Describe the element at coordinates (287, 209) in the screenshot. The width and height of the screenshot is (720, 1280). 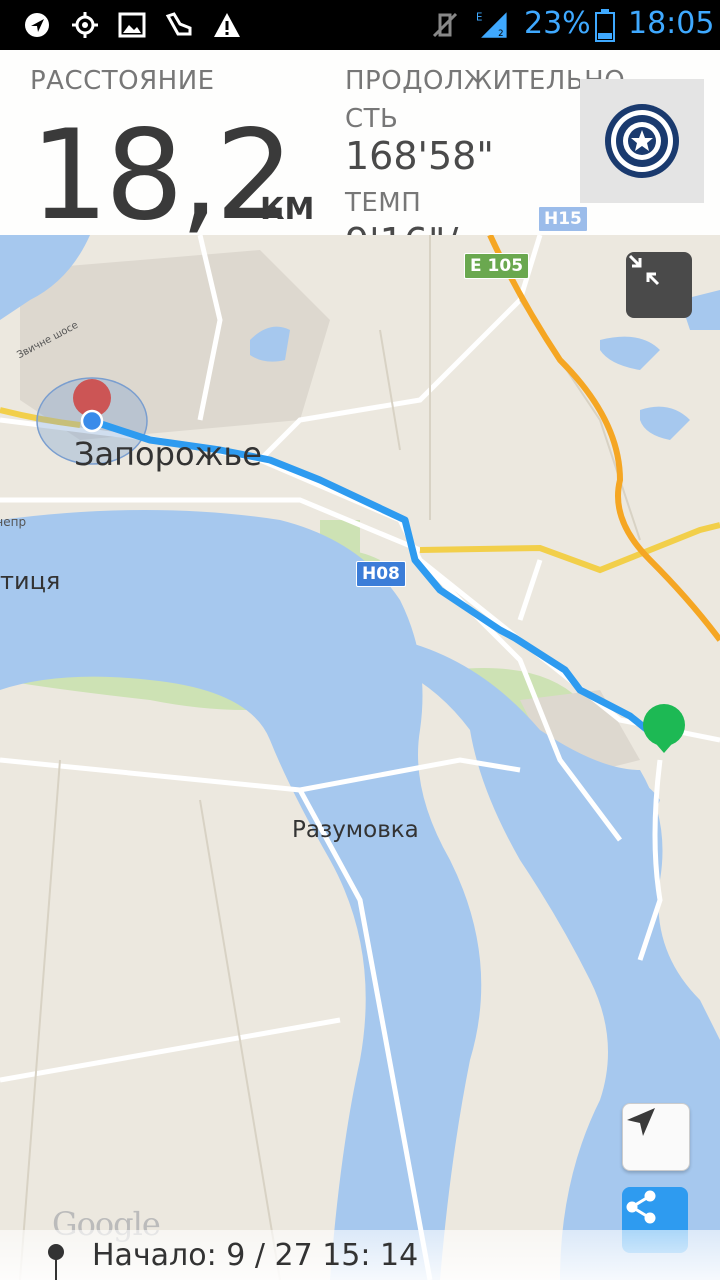
I see `distance-unit: КМ` at that location.